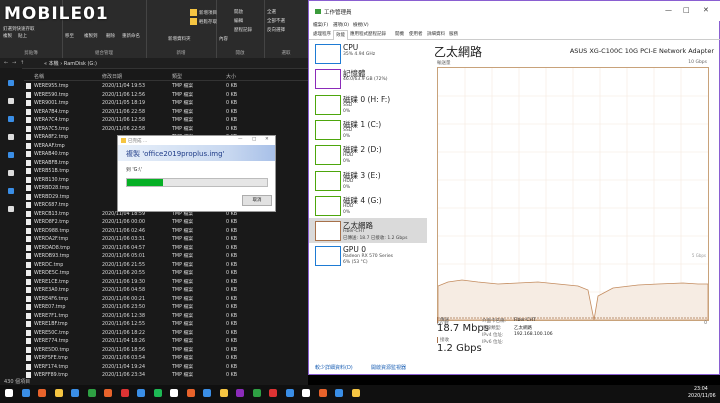 This screenshot has height=403, width=720. What do you see at coordinates (348, 206) in the screenshot?
I see `resource-detail: HDD` at bounding box center [348, 206].